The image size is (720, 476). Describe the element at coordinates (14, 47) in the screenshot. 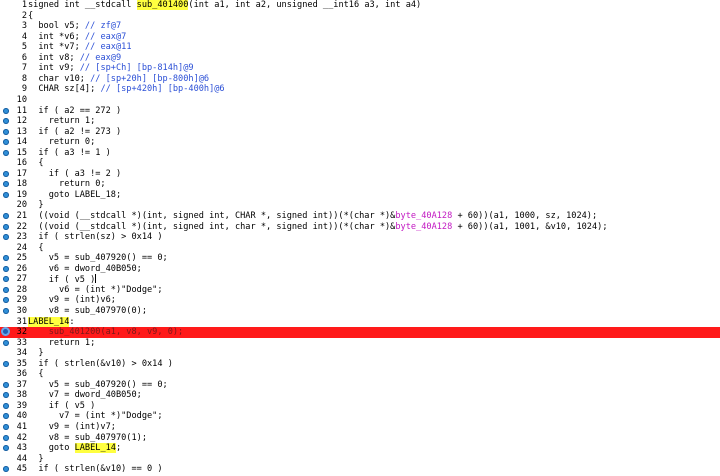

I see `line-gutter: 5` at that location.